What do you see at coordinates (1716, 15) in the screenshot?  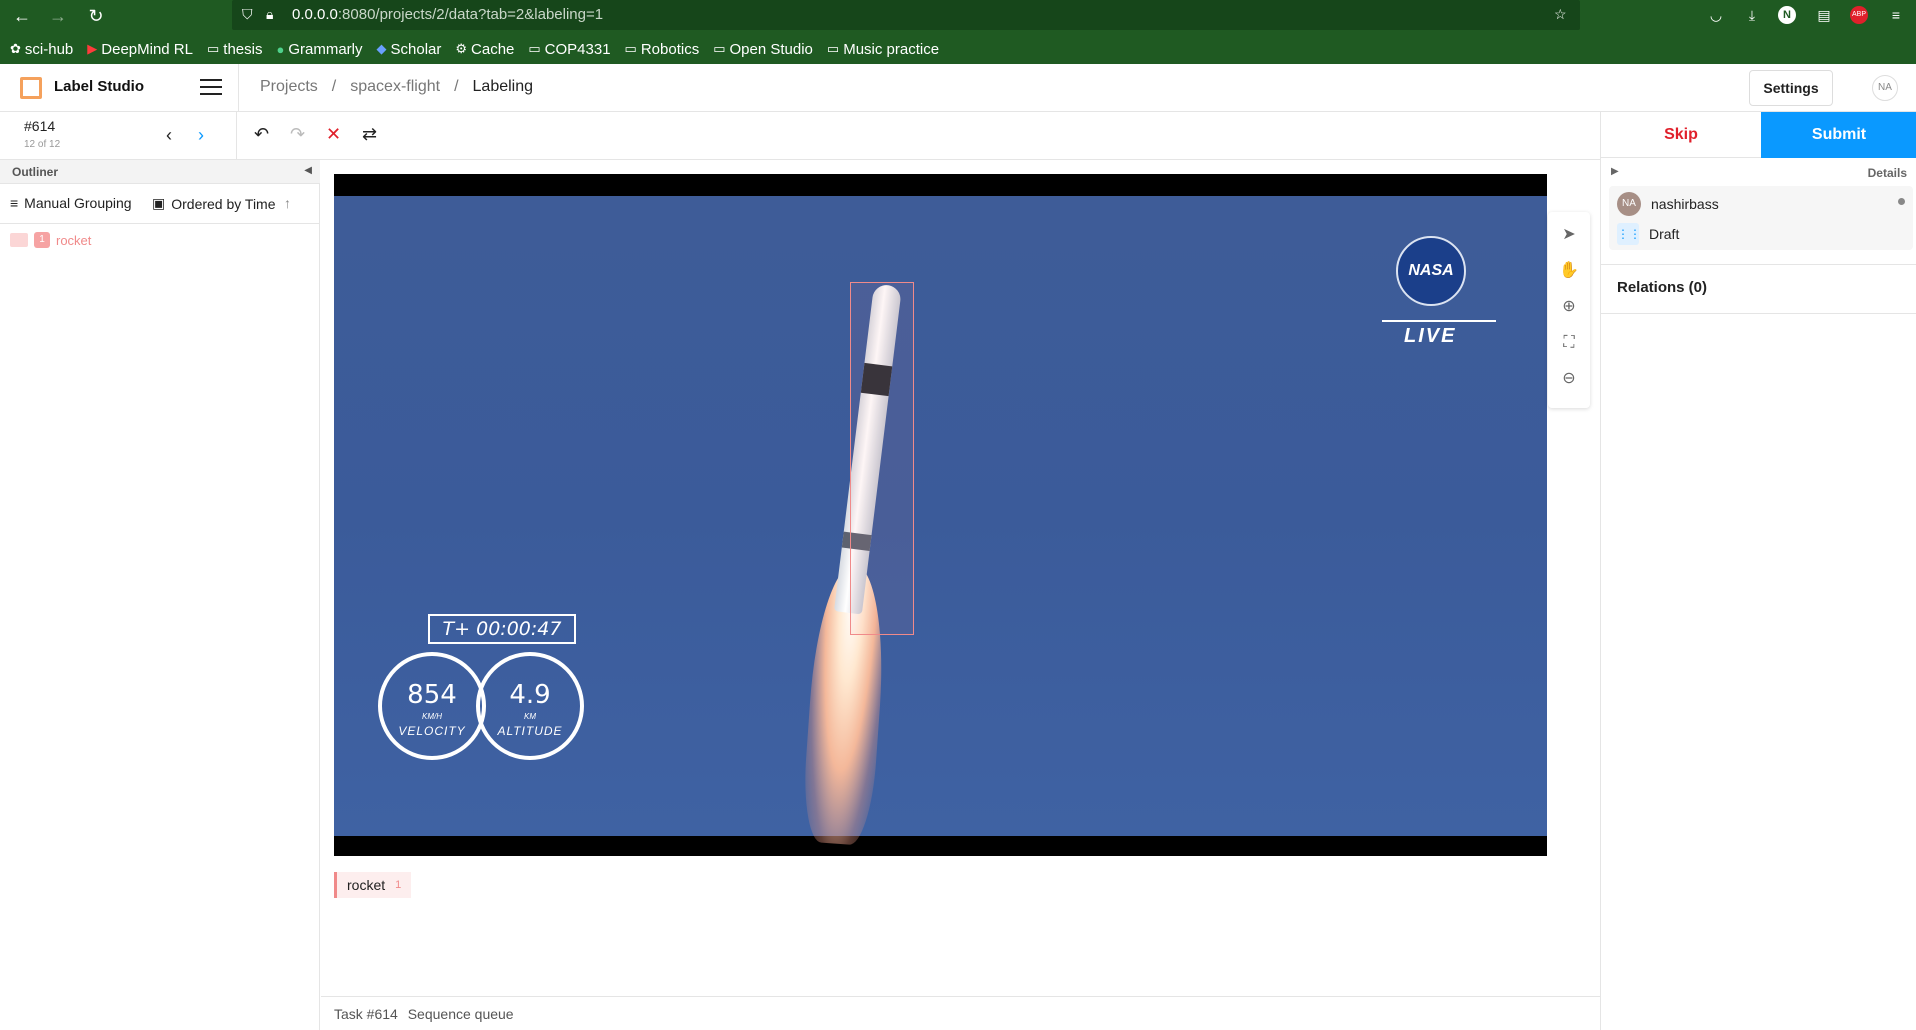 I see `pocket-icon: ◡` at bounding box center [1716, 15].